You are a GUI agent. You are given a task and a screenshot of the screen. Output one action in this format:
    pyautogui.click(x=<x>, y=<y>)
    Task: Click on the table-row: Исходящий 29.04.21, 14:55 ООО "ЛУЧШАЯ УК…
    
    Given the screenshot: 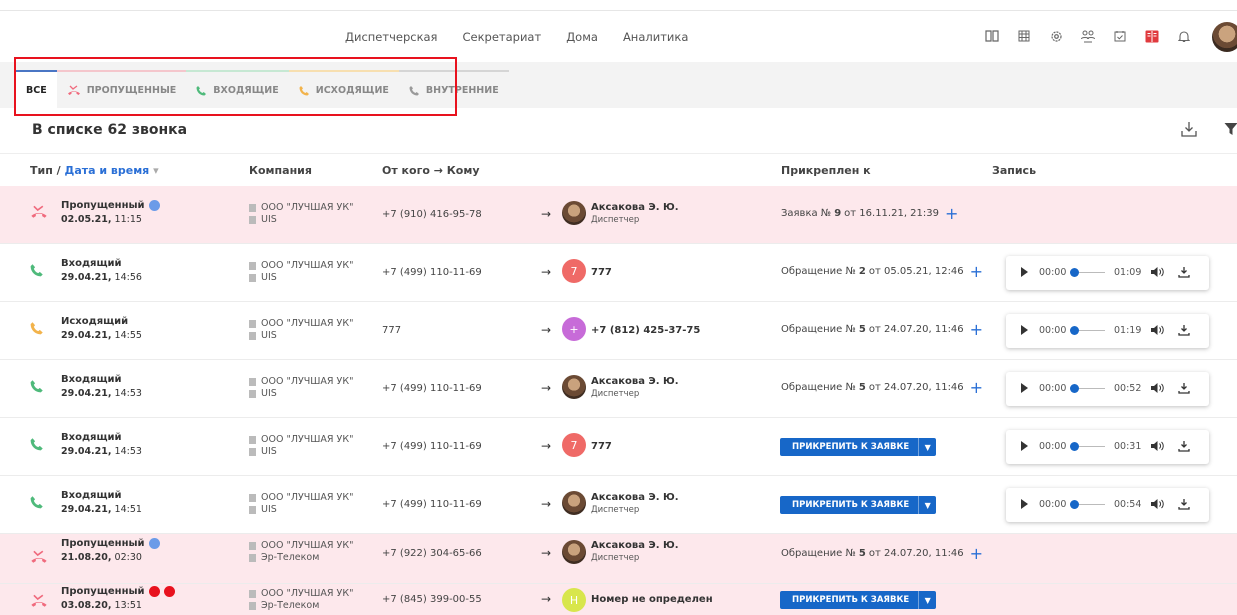 What is the action you would take?
    pyautogui.click(x=618, y=331)
    